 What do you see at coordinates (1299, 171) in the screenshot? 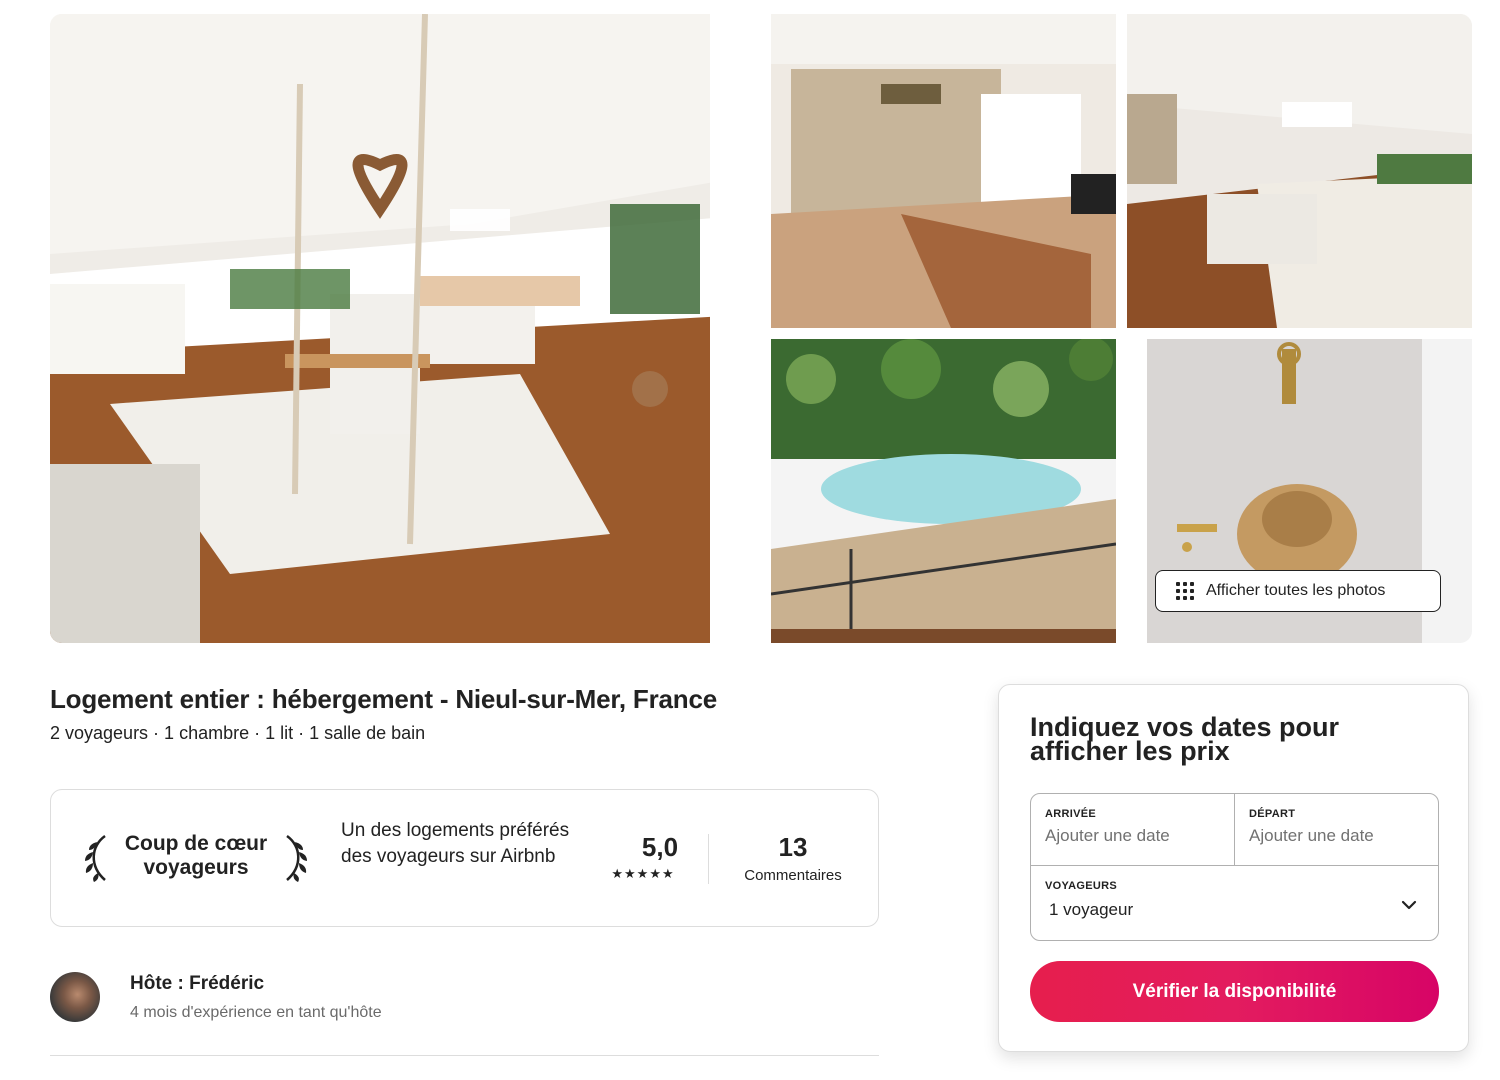
I see `photo-bedroom-skylight` at bounding box center [1299, 171].